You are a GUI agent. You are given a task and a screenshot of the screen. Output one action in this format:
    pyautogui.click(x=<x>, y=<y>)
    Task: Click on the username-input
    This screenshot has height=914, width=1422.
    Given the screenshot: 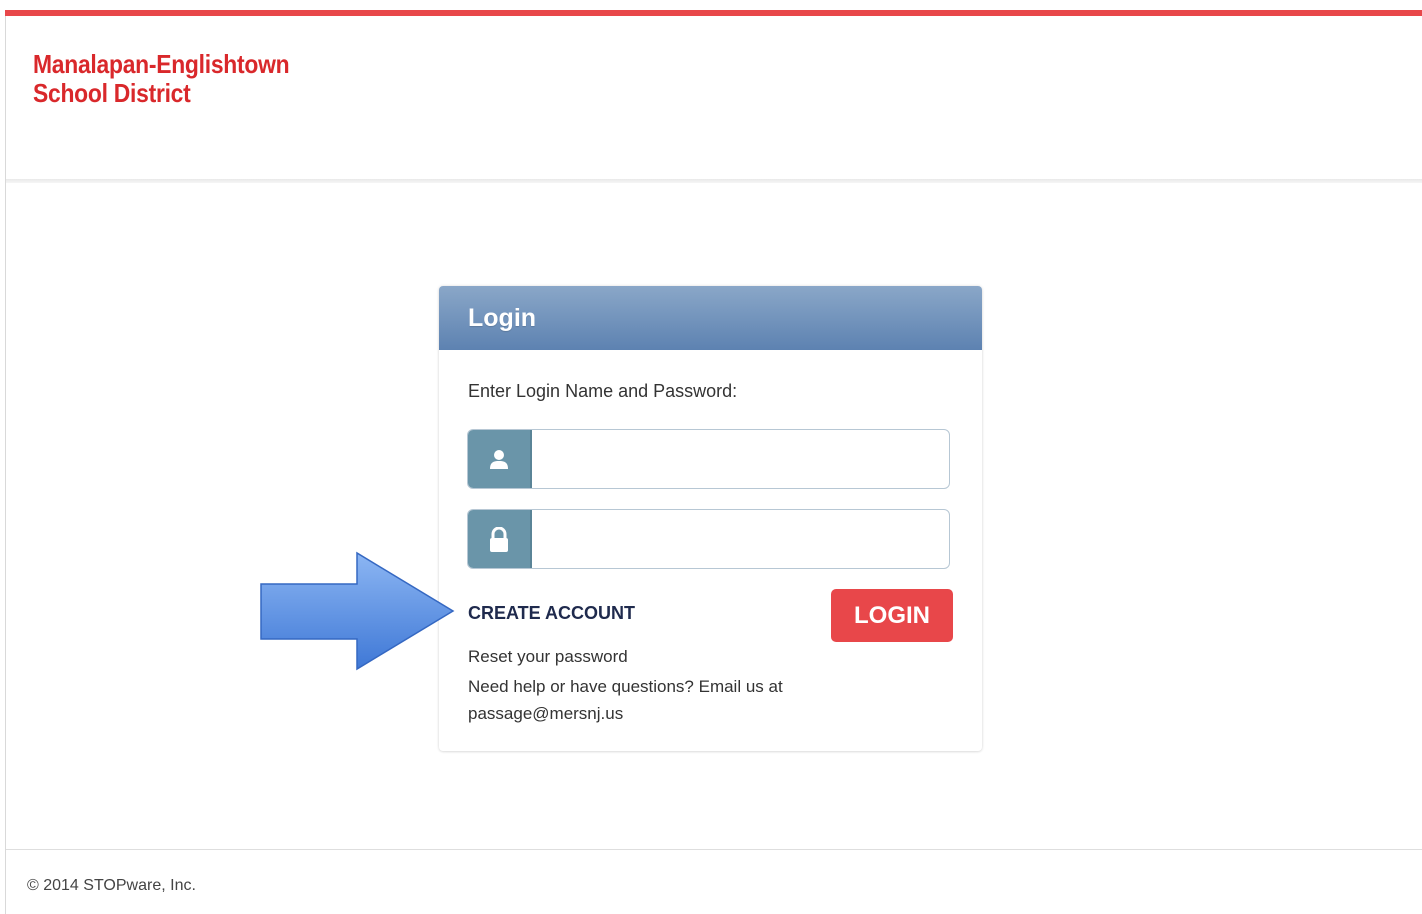 What is the action you would take?
    pyautogui.click(x=737, y=459)
    